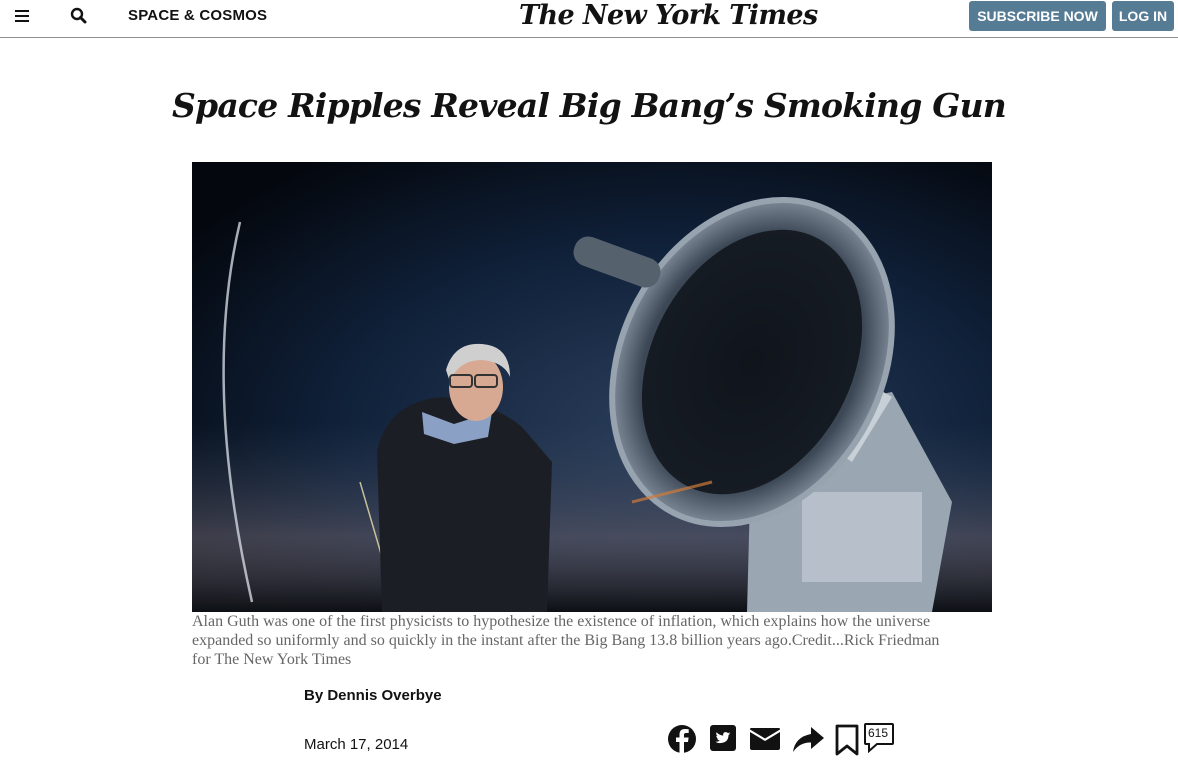 The height and width of the screenshot is (765, 1178). Describe the element at coordinates (23, 16) in the screenshot. I see `hamburger-icon` at that location.